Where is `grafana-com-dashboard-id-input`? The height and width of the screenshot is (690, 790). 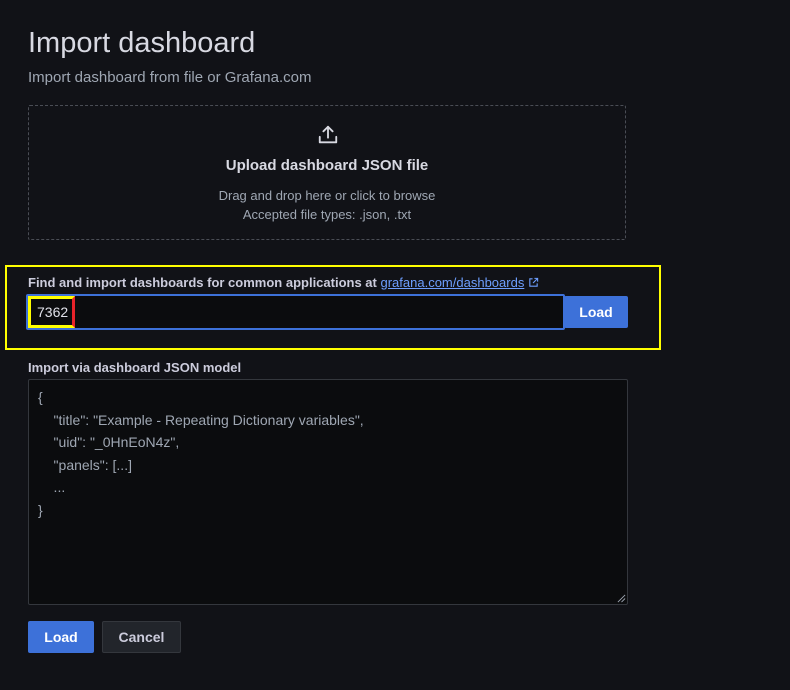
grafana-com-dashboard-id-input is located at coordinates (295, 312).